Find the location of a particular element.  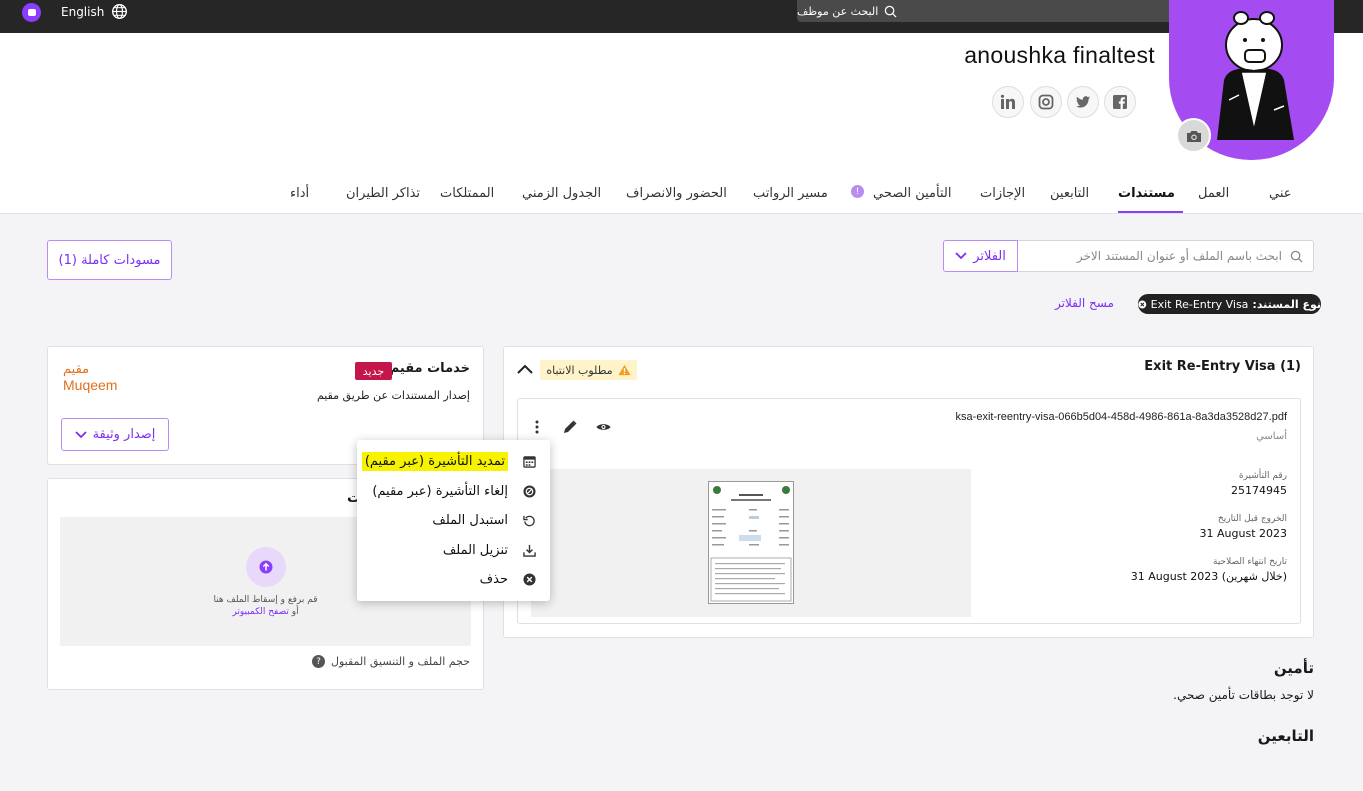

chat-app-icon is located at coordinates (31, 12).